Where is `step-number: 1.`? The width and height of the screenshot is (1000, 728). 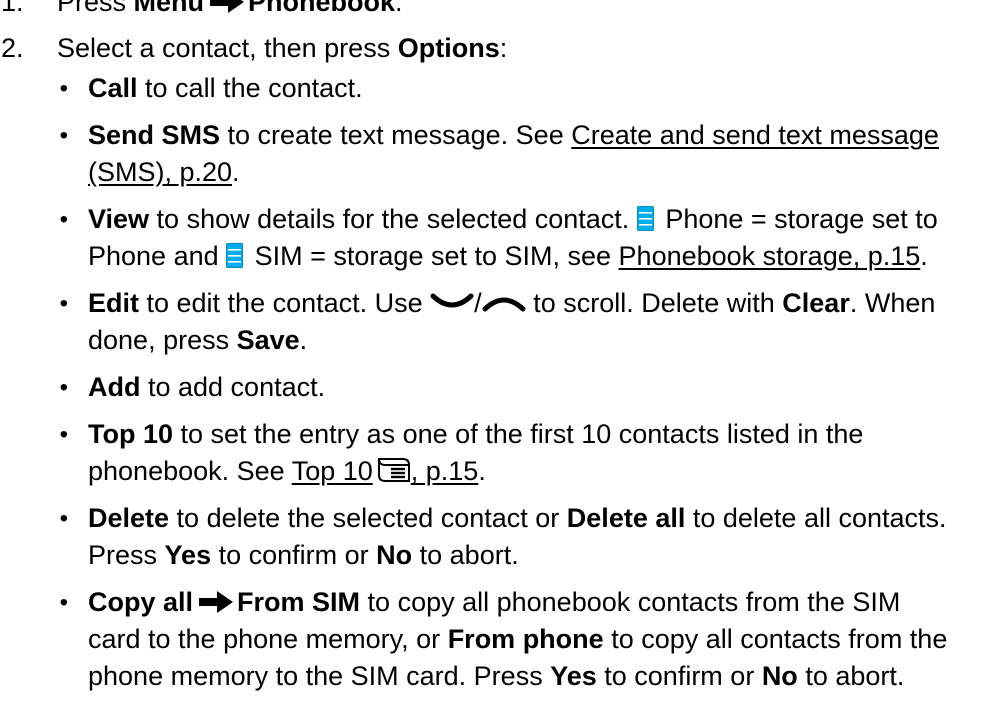 step-number: 1. is located at coordinates (12, 8).